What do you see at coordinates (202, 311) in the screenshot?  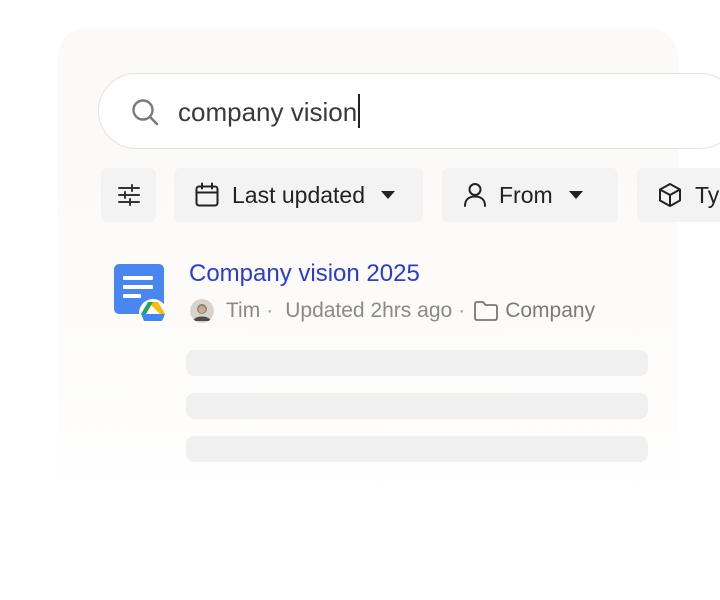 I see `avatar` at bounding box center [202, 311].